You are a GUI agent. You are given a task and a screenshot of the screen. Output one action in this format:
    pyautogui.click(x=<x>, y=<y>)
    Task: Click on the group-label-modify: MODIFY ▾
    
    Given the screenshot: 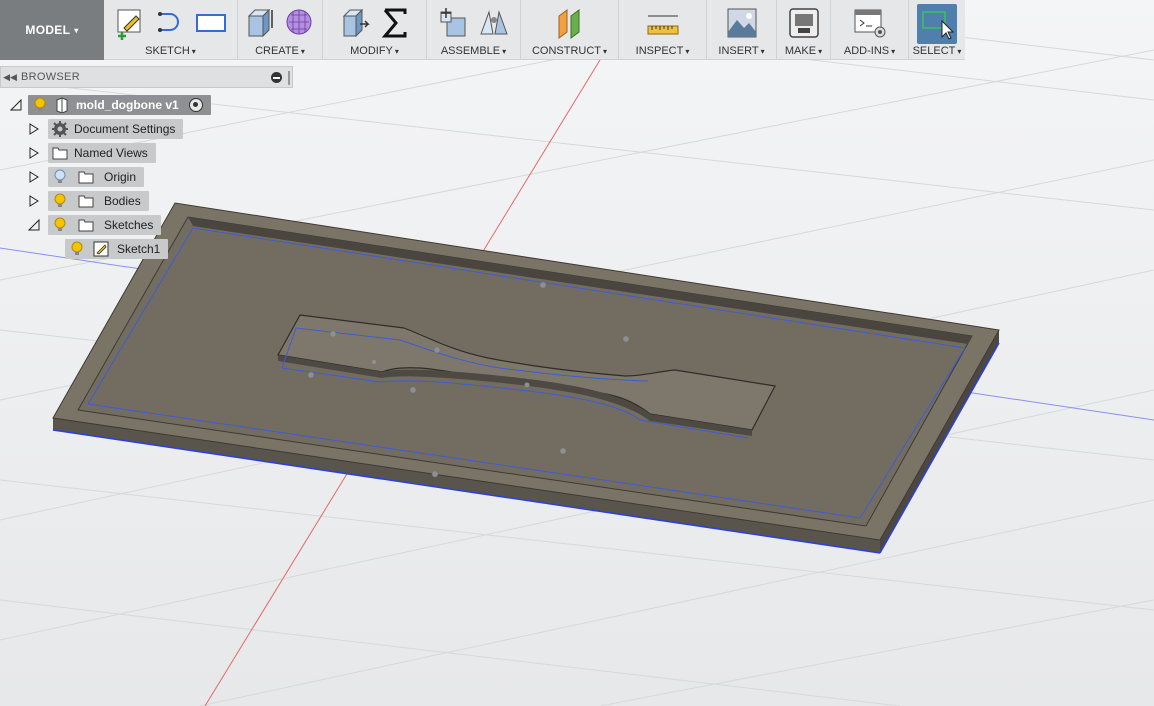 What is the action you would take?
    pyautogui.click(x=374, y=51)
    